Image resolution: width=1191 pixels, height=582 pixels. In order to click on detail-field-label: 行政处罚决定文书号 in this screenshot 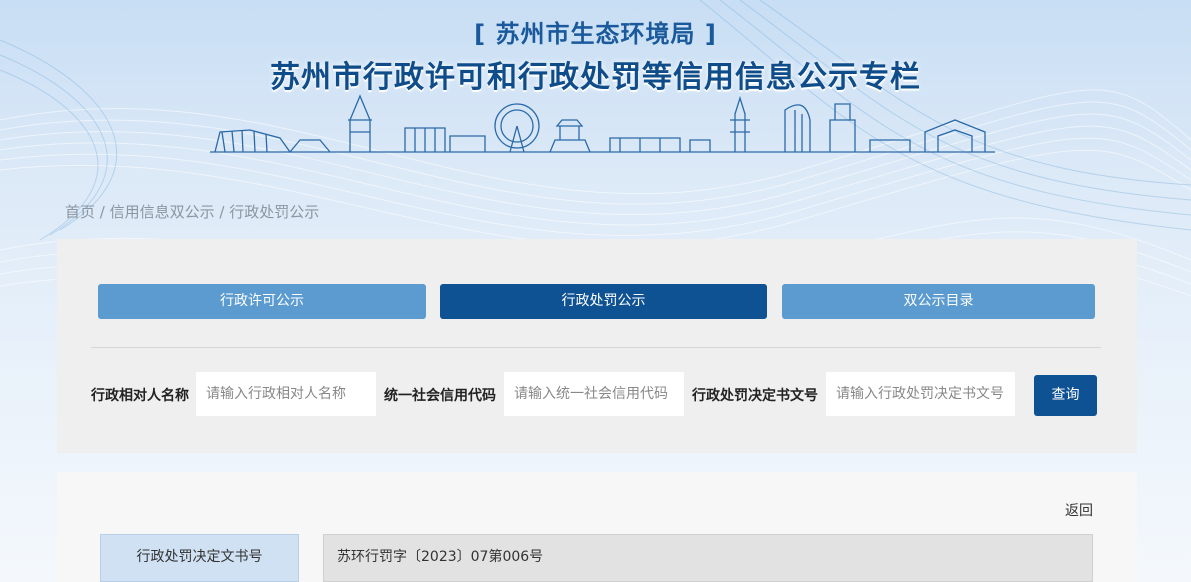, I will do `click(199, 558)`.